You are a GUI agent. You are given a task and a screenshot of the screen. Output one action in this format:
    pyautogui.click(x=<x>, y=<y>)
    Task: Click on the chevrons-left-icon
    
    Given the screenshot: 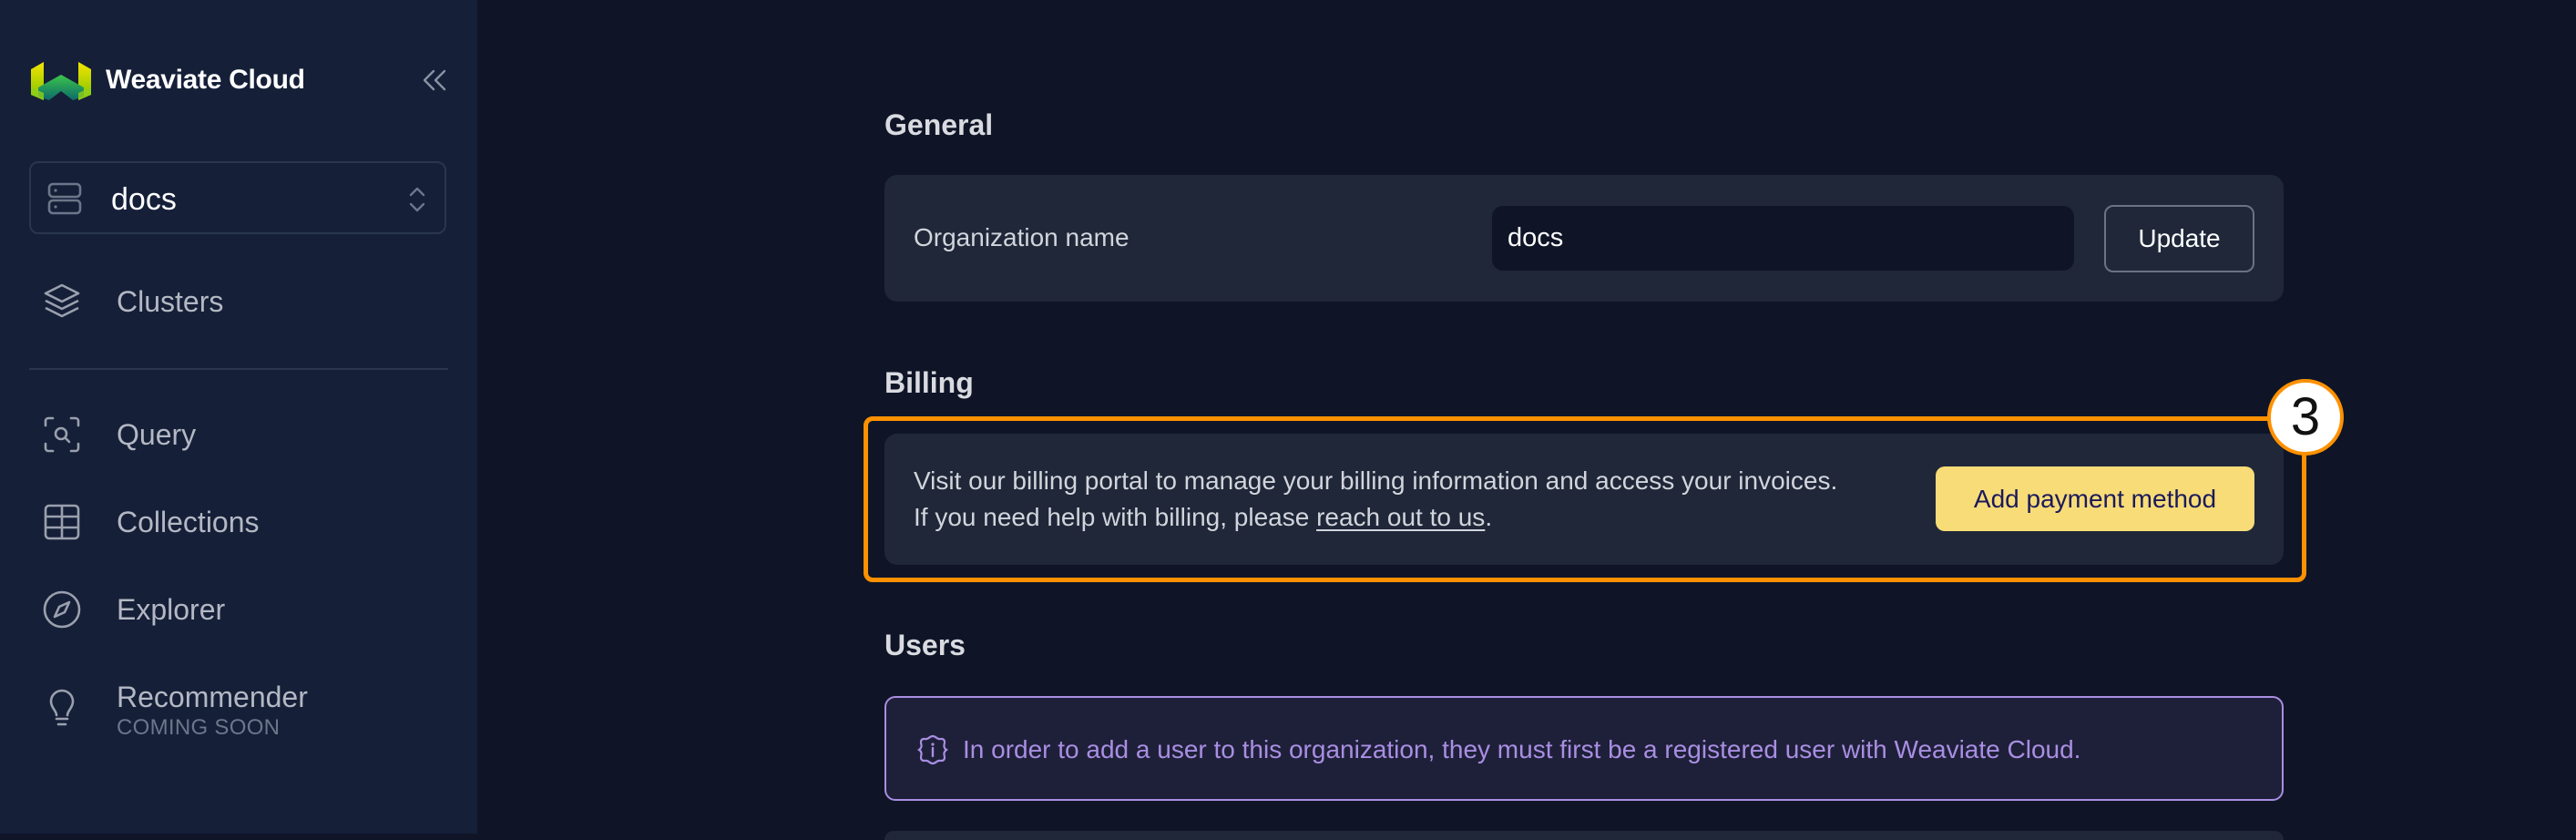 What is the action you would take?
    pyautogui.click(x=434, y=80)
    